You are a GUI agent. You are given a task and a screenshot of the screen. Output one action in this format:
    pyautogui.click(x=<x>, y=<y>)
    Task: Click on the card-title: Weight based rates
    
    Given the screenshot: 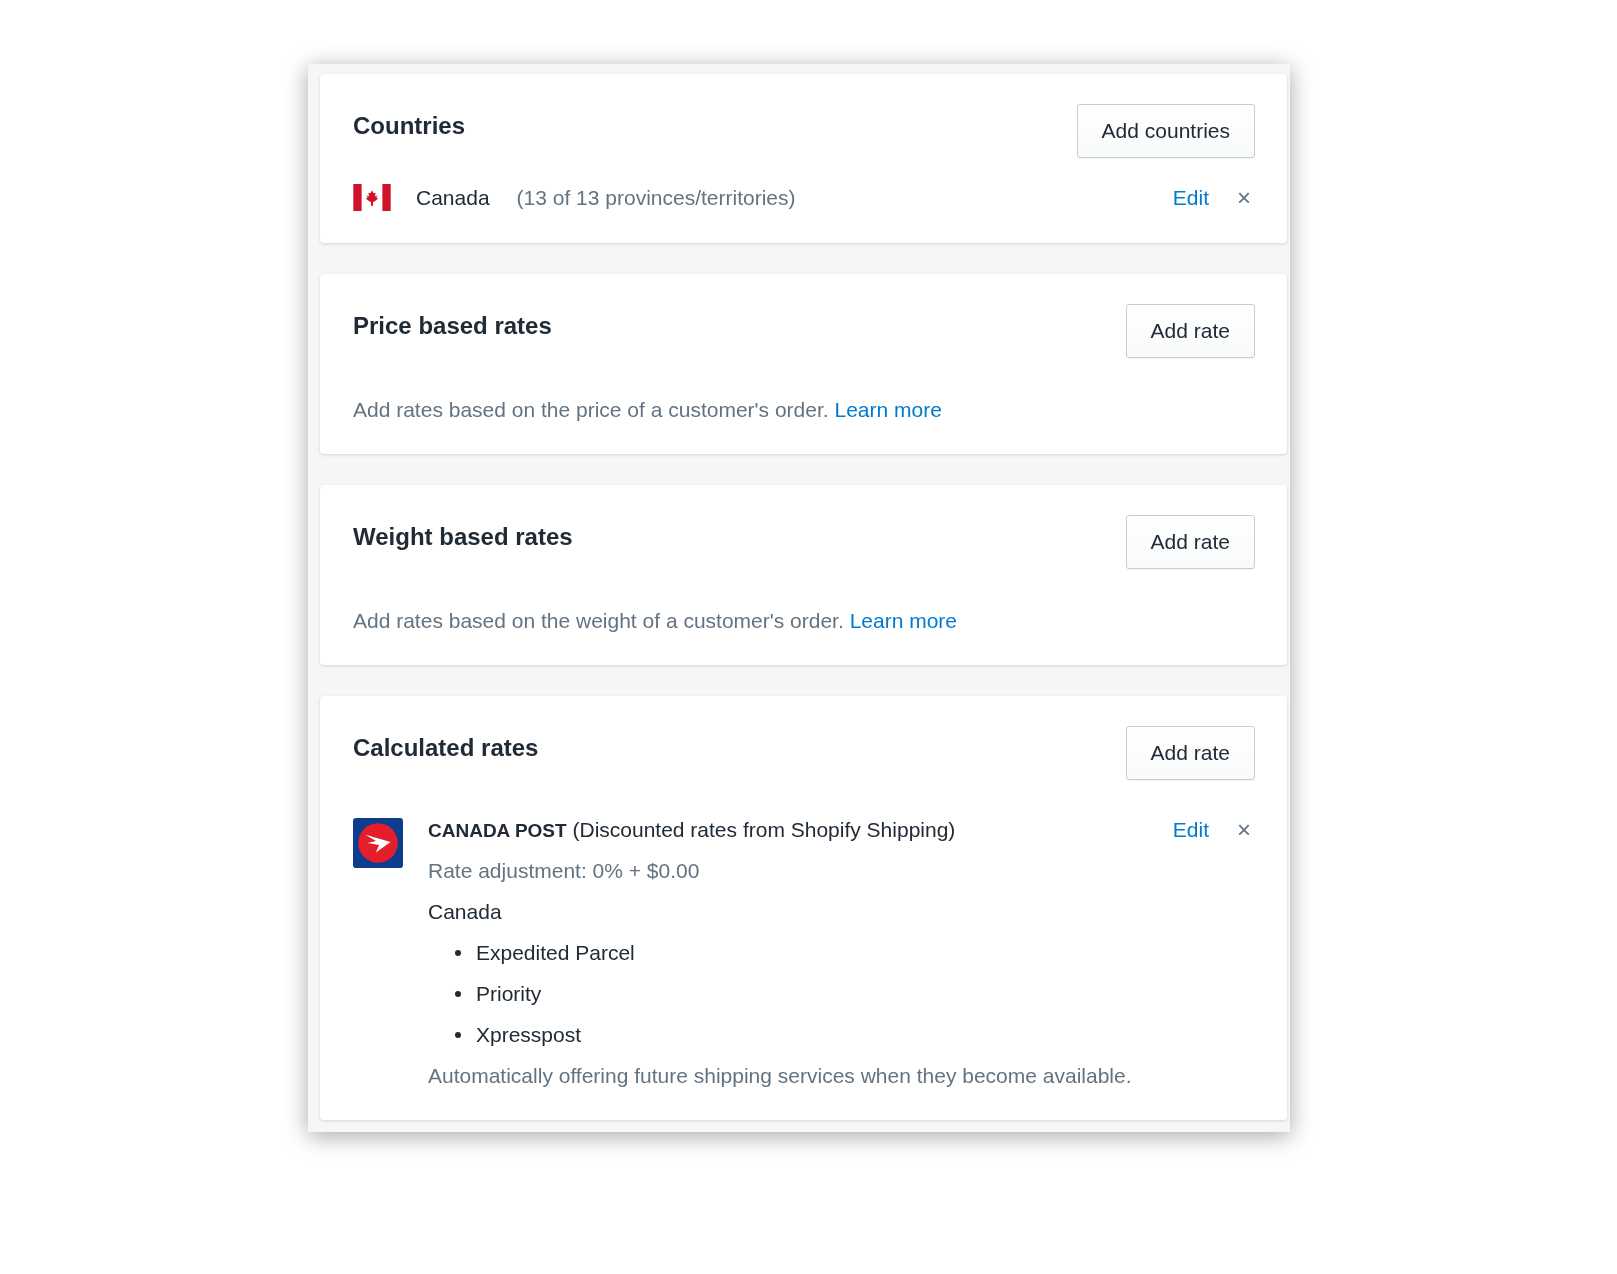 What is the action you would take?
    pyautogui.click(x=463, y=537)
    